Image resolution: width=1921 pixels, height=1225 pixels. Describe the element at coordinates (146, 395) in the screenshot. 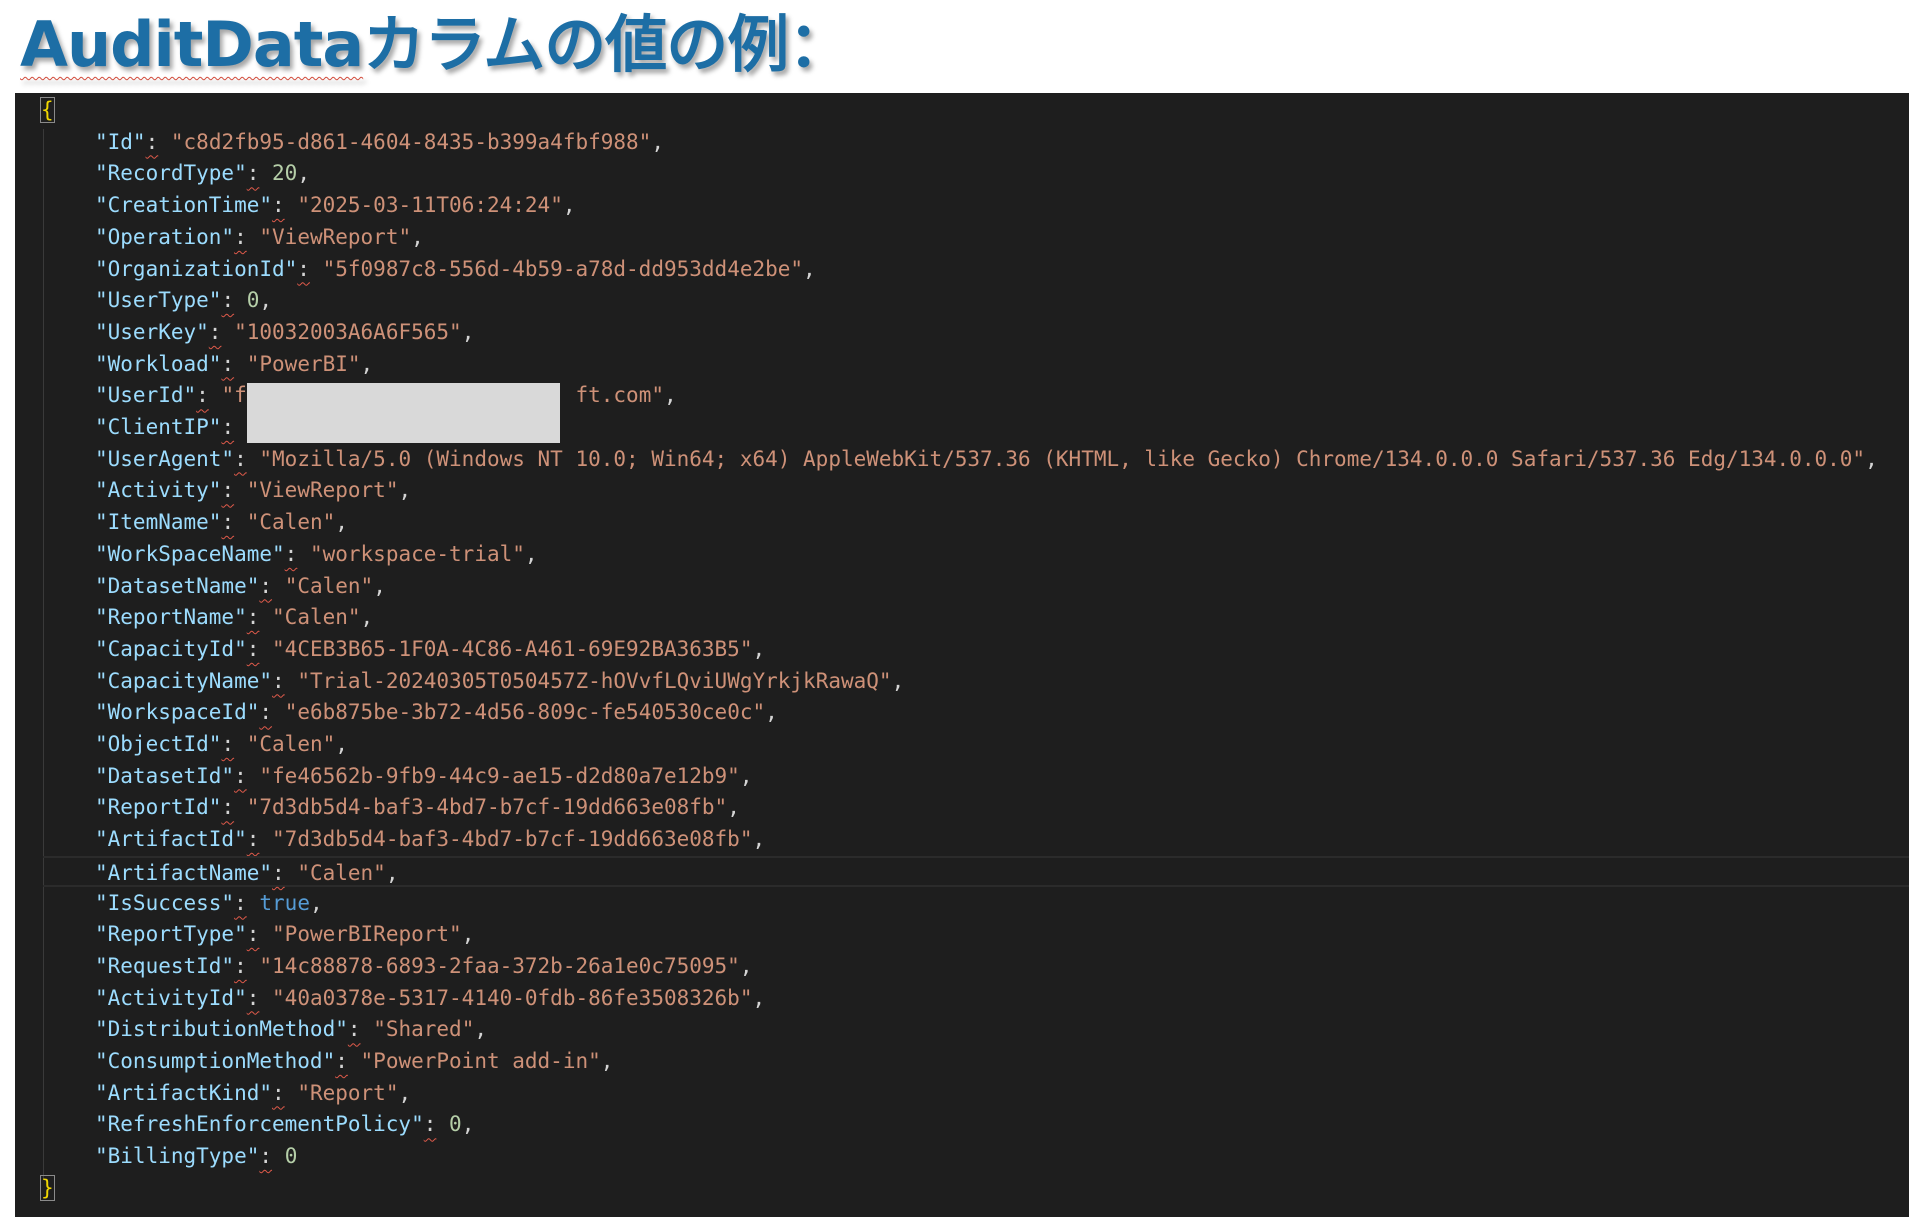

I see `json-key: "UserId"` at that location.